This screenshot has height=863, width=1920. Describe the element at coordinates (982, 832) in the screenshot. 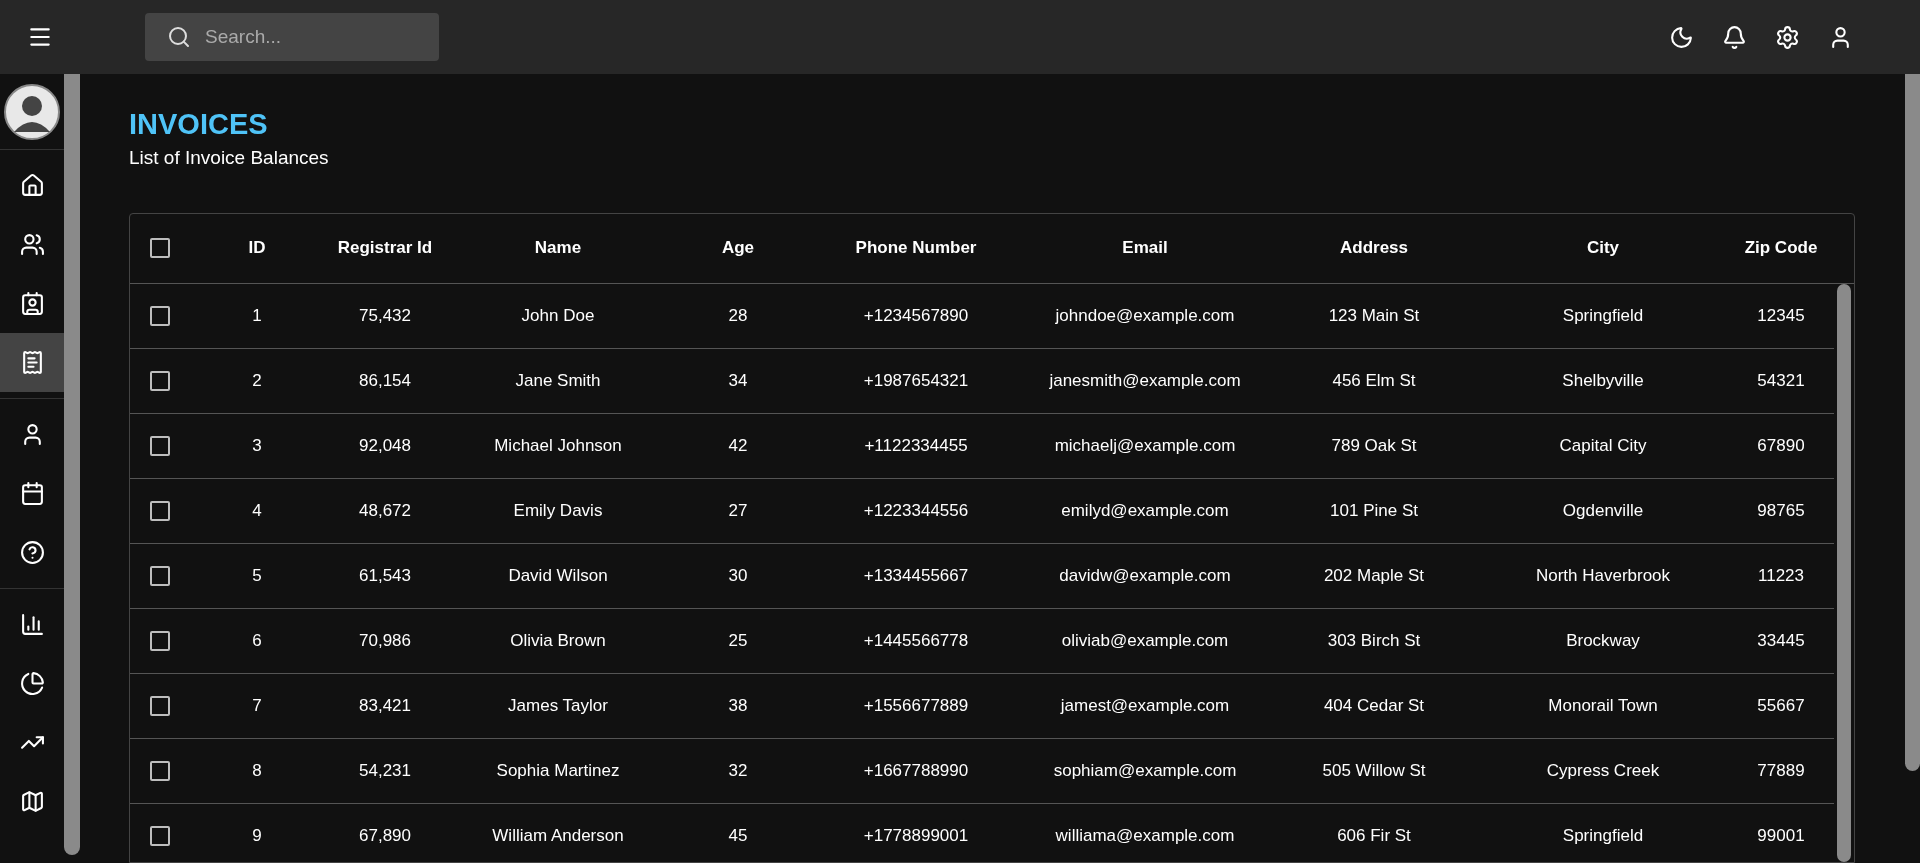

I see `table-row: 9 67,890 William Anderson 45 +1778899001 williama@example.com 606 Fir St Springfield 99001` at that location.